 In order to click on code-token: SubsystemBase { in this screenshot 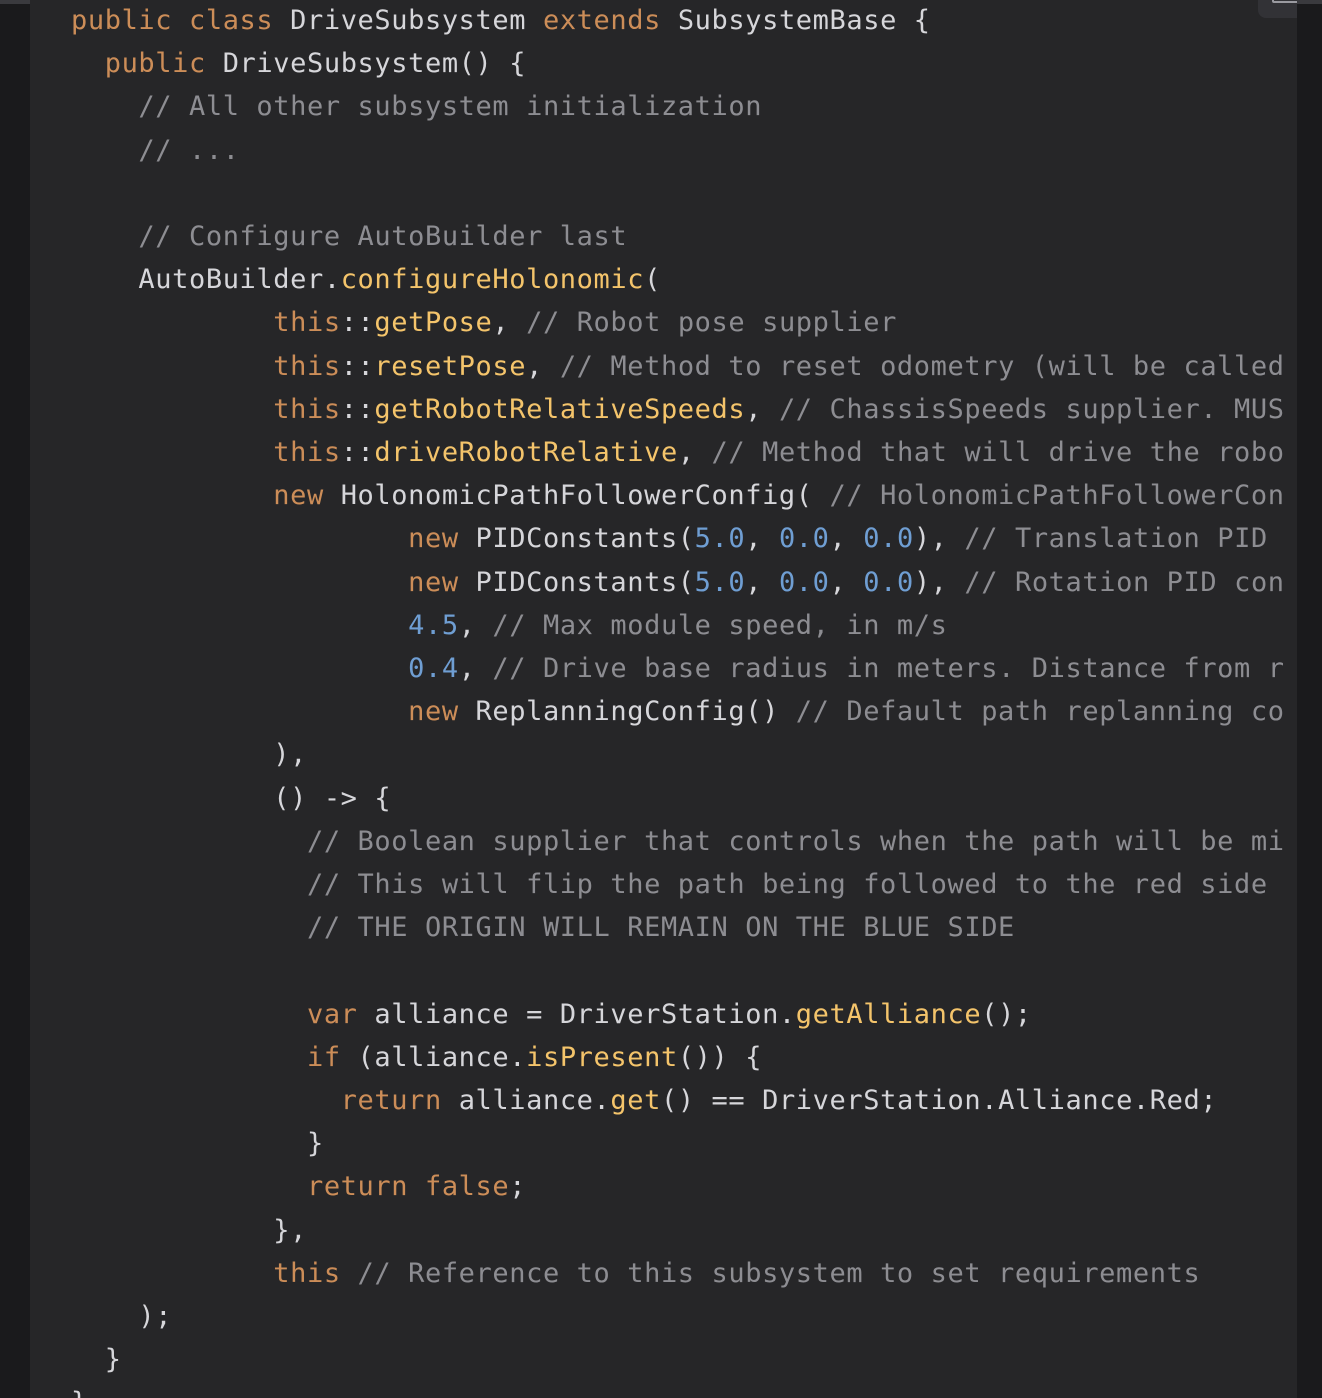, I will do `click(804, 20)`.